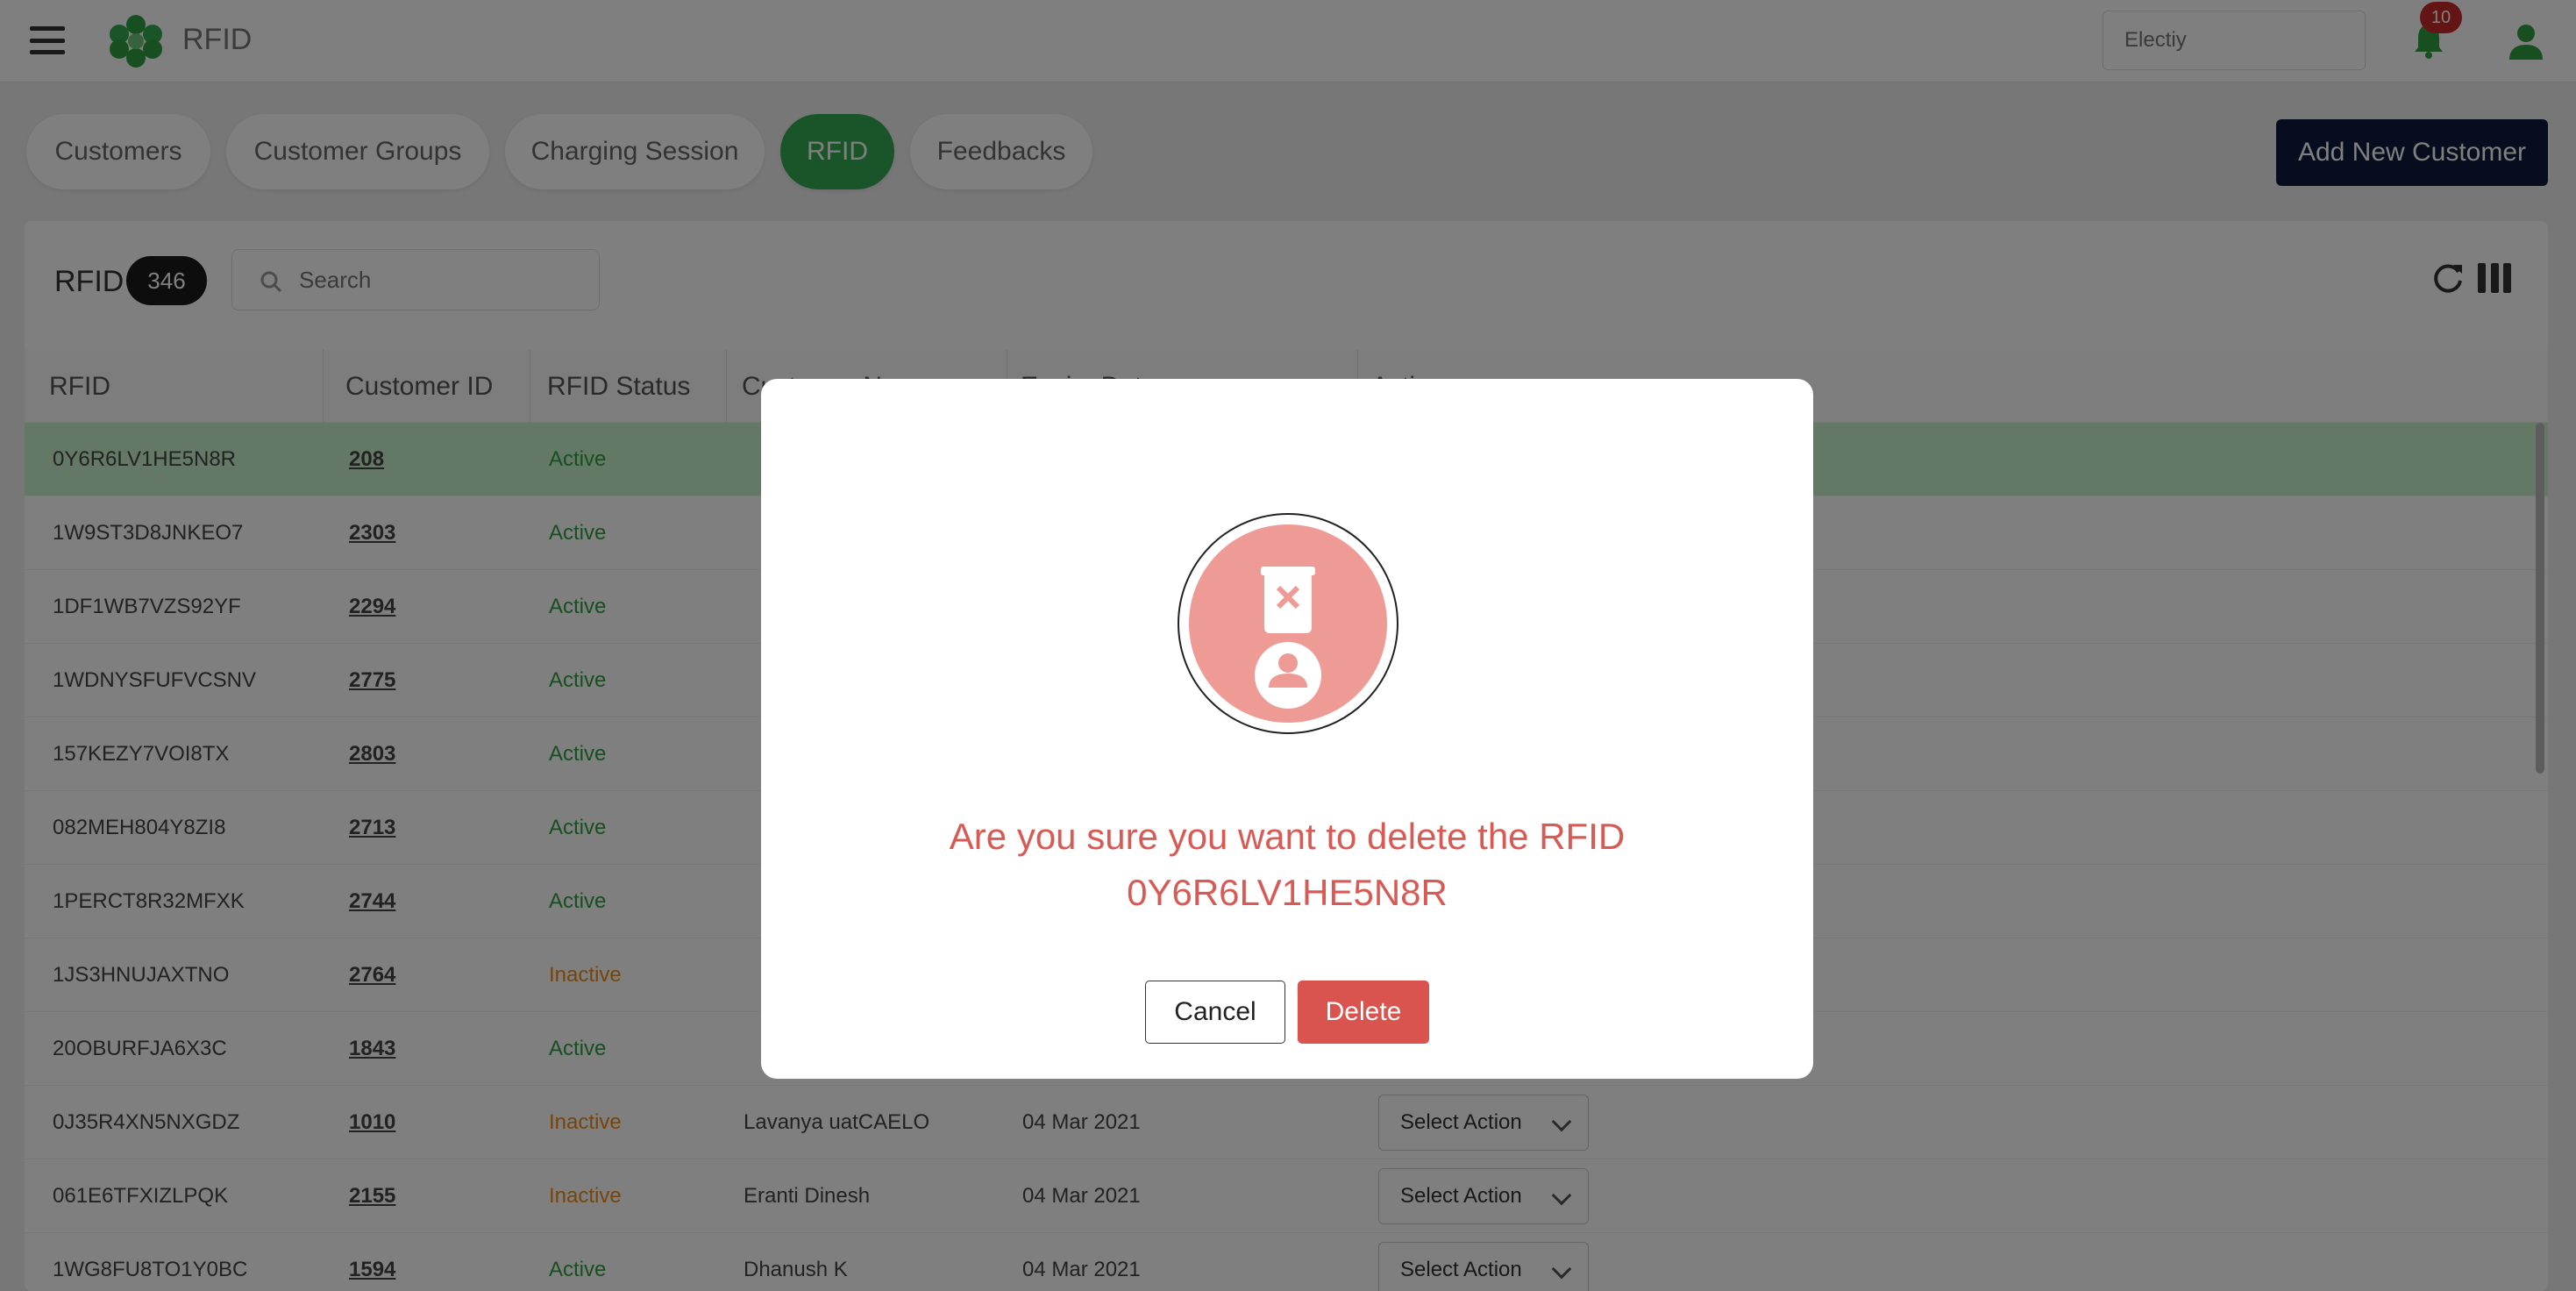 This screenshot has width=2576, height=1291. Describe the element at coordinates (1215, 1012) in the screenshot. I see `cancel-button: Cancel` at that location.